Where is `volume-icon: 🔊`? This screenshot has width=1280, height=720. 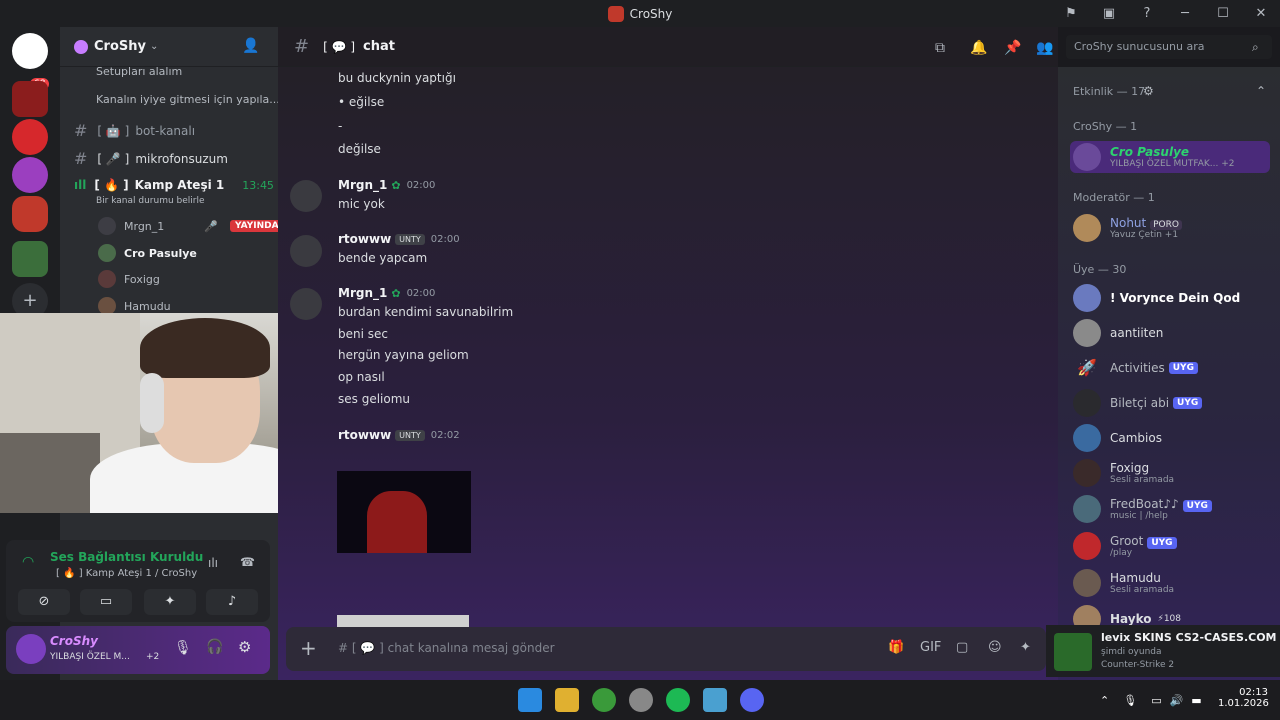
volume-icon: 🔊 is located at coordinates (1177, 700).